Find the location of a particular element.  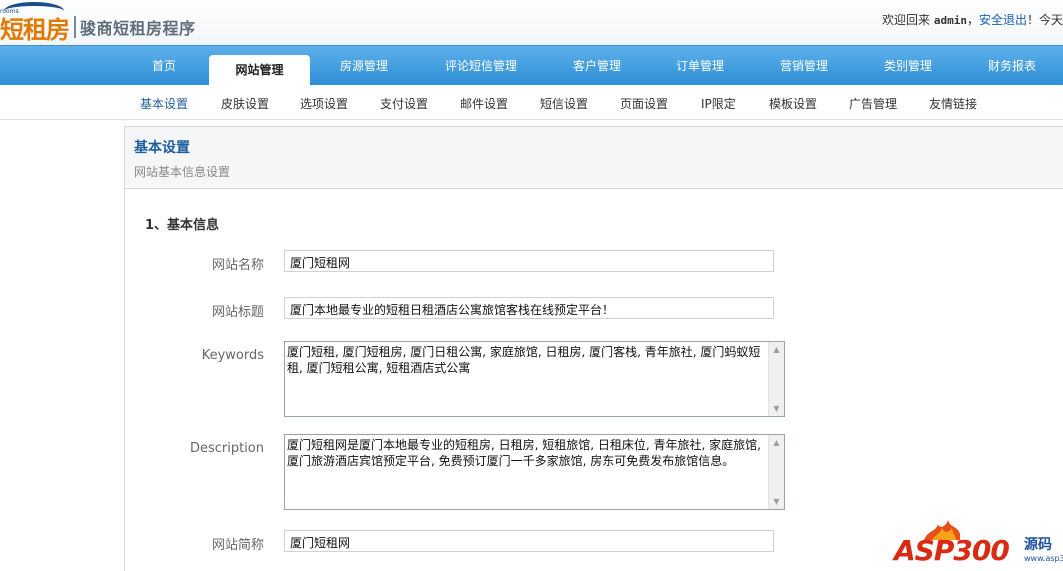

page-subtitle: 网站基本信息设置 is located at coordinates (182, 172).